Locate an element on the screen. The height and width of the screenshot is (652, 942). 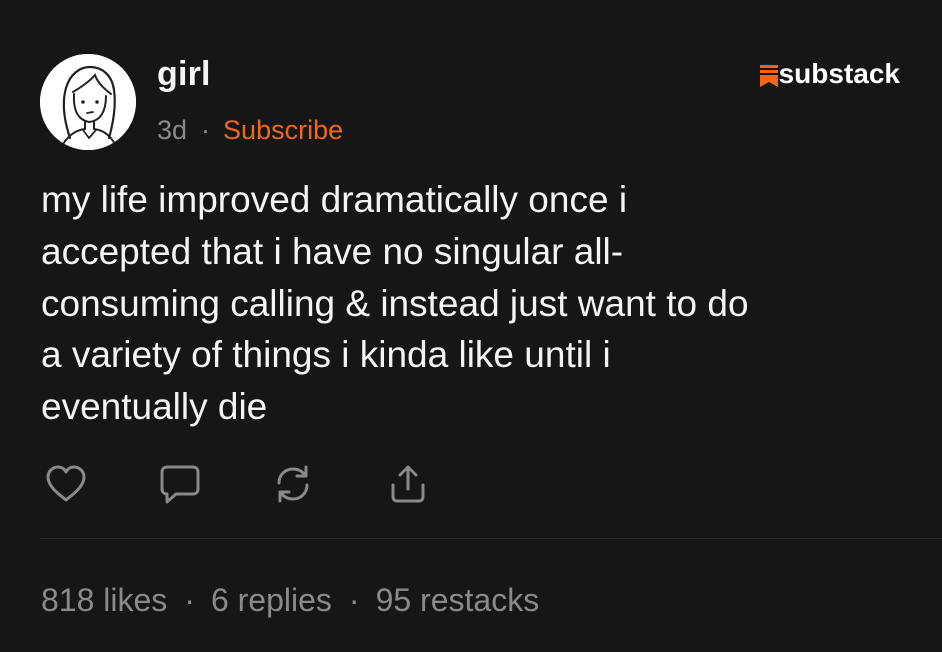
author-name: girl is located at coordinates (184, 74).